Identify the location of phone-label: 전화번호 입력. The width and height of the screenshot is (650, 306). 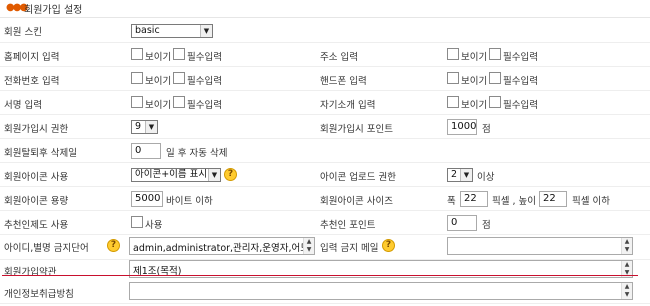
(32, 81).